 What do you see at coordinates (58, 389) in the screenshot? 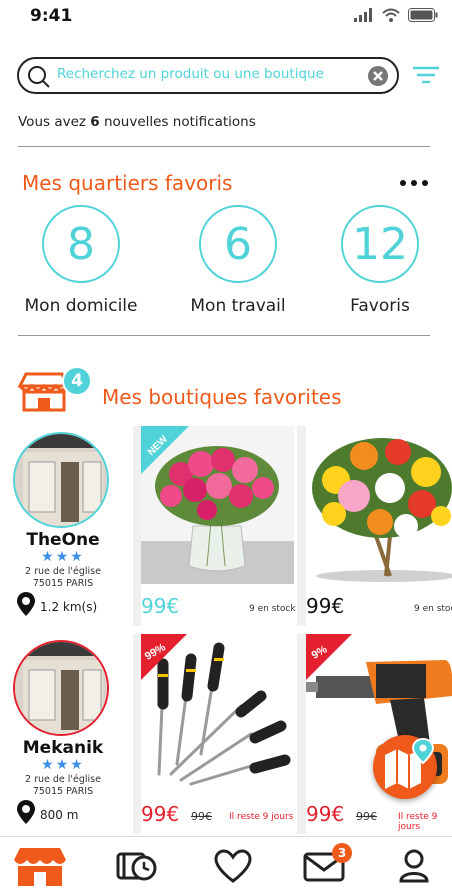
I see `favorite-shops-header-icon: 4` at bounding box center [58, 389].